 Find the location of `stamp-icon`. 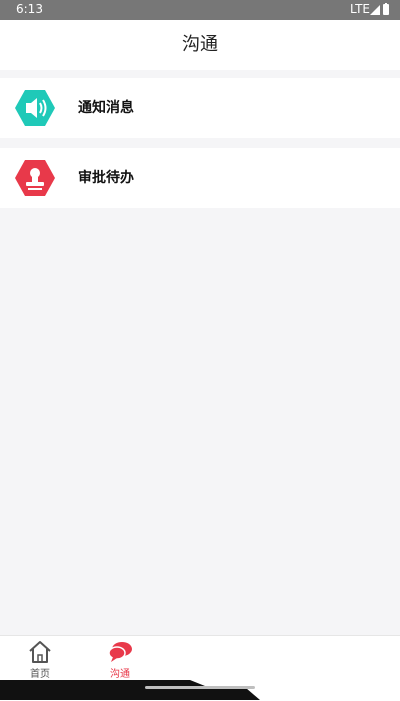

stamp-icon is located at coordinates (35, 178).